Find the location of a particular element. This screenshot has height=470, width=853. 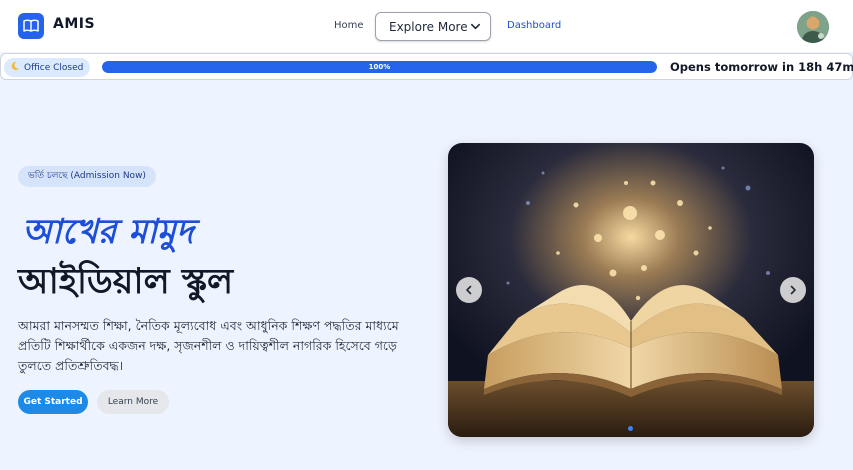

explore-more-selected-value: Explore More is located at coordinates (428, 26).